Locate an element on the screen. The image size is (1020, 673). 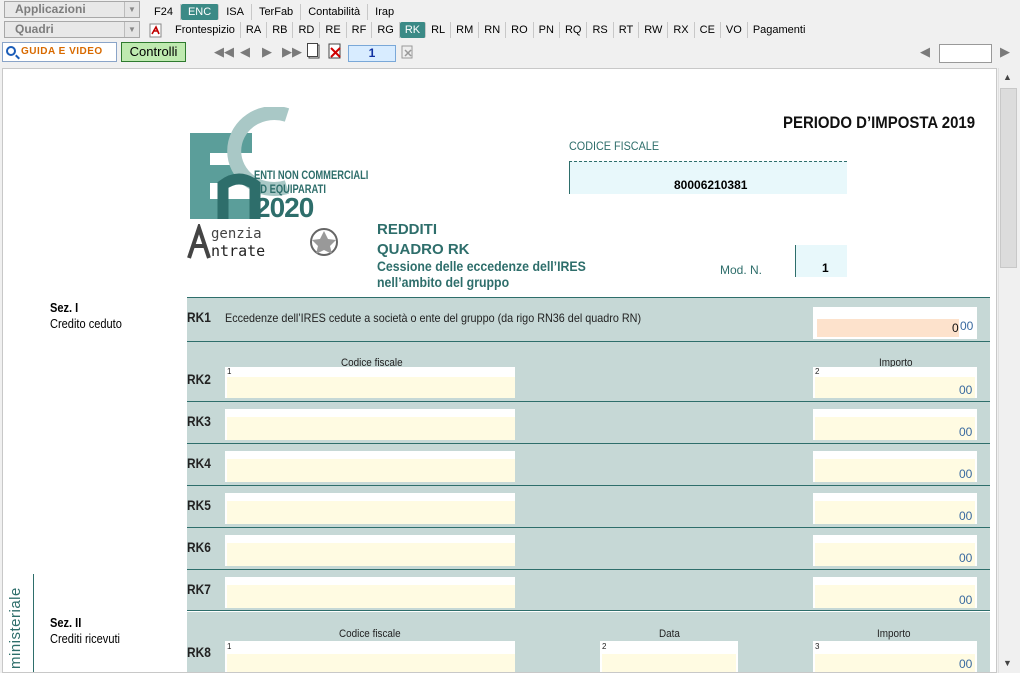
find-page-icon is located at coordinates (408, 53).